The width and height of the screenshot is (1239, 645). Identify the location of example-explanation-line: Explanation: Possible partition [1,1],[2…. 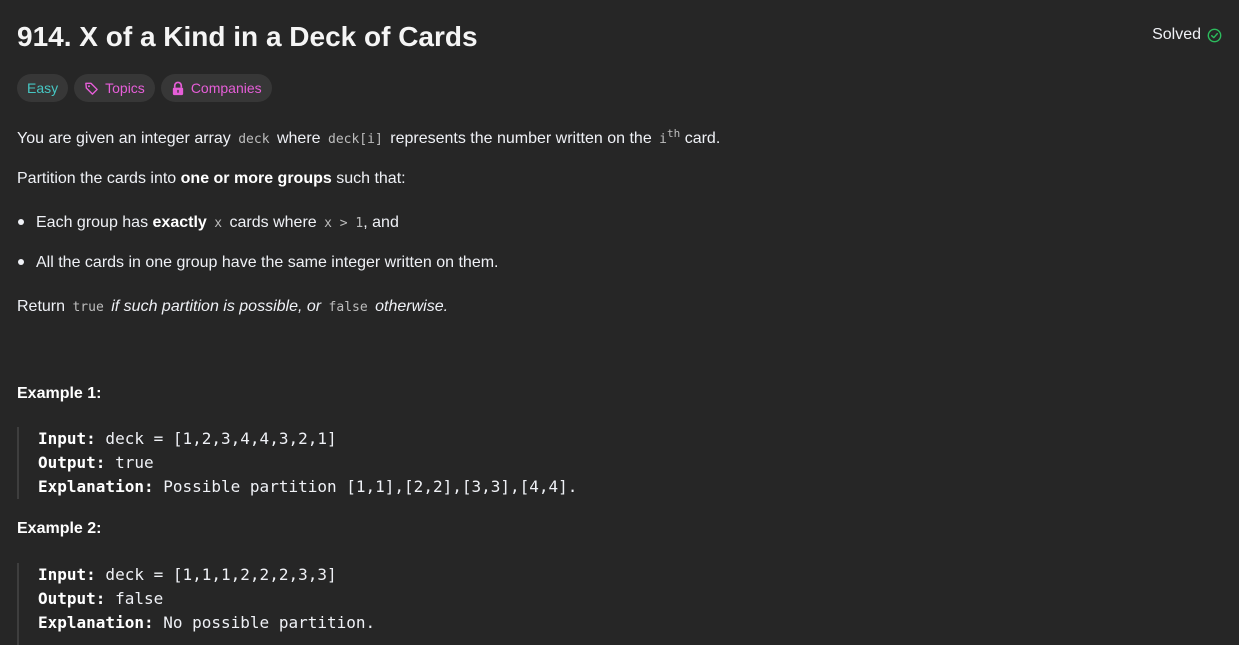
(308, 486).